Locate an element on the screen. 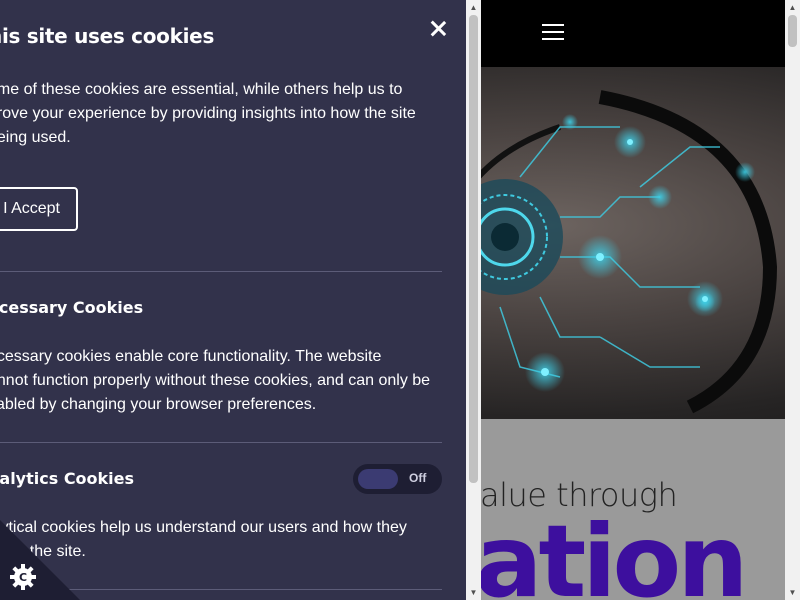  cookie-panel-scrollbar-thumb is located at coordinates (473, 249).